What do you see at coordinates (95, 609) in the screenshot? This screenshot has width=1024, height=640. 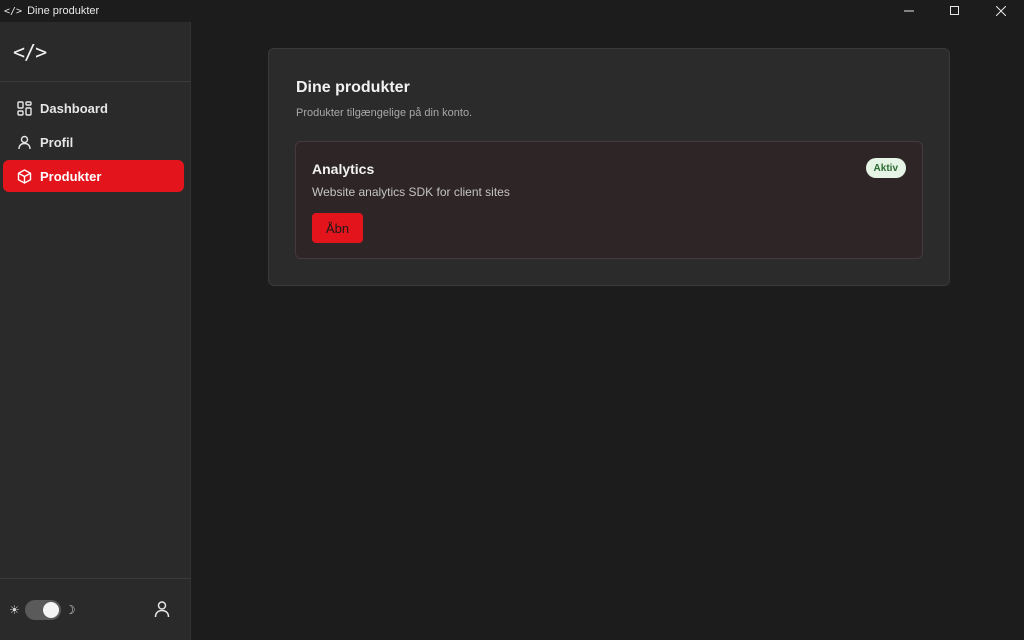 I see `sidebar-footer: ☀ ☽` at bounding box center [95, 609].